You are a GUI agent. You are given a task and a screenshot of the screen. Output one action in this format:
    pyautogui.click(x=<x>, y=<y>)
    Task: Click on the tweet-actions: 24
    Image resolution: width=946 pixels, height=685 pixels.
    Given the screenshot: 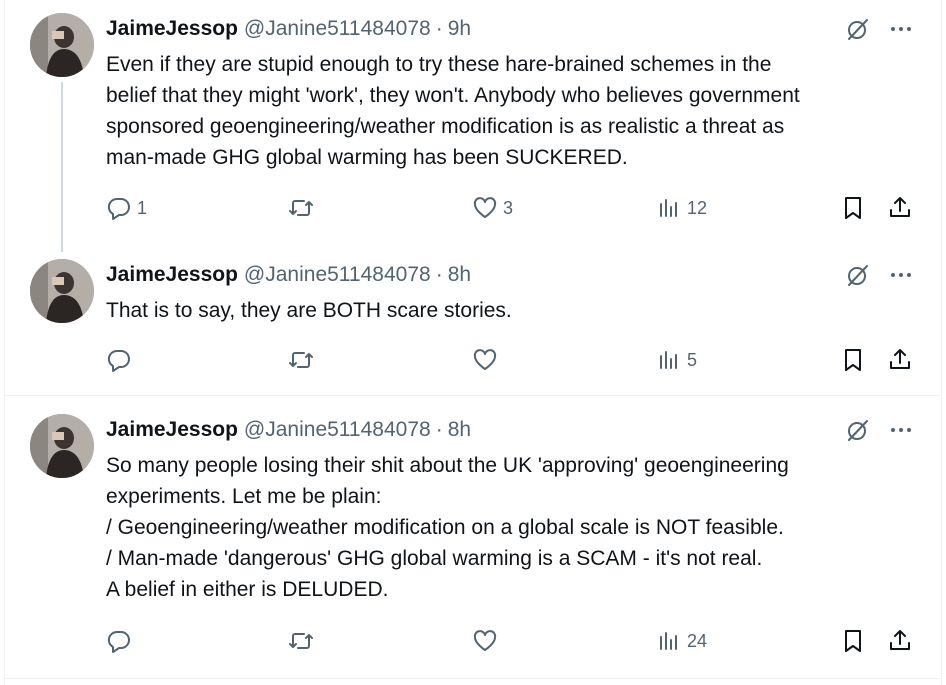 What is the action you would take?
    pyautogui.click(x=473, y=641)
    